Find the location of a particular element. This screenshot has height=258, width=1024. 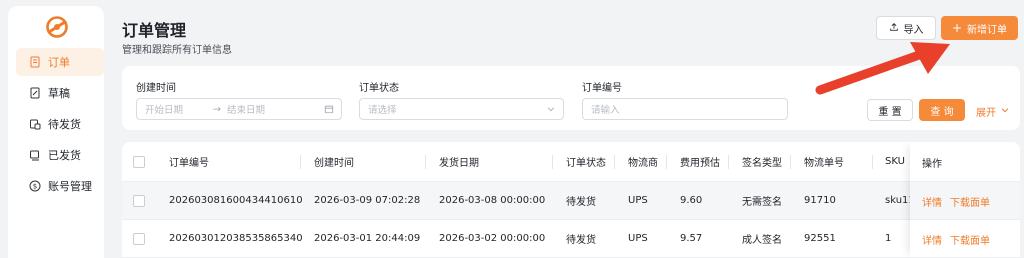

ship-date-cell: 2026-03-08 00:00:00 is located at coordinates (492, 200).